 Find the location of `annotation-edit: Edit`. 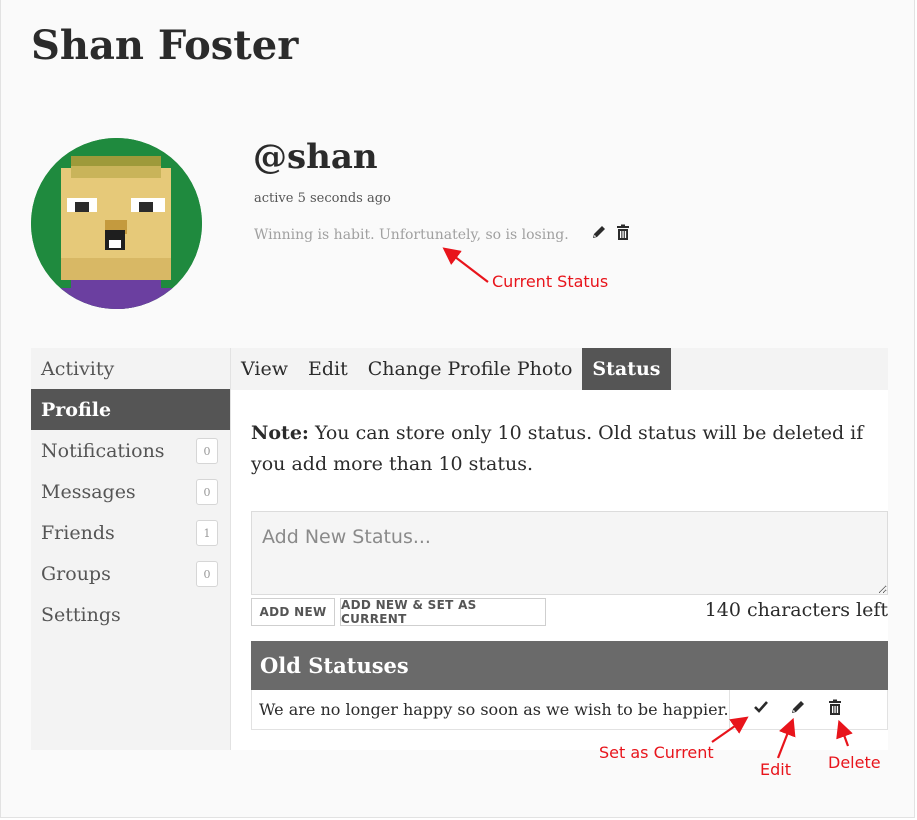

annotation-edit: Edit is located at coordinates (775, 769).